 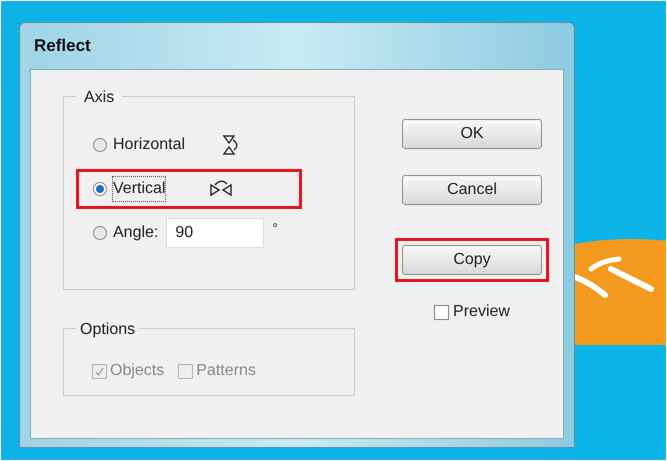 I want to click on option-label: Horizontal, so click(x=149, y=145).